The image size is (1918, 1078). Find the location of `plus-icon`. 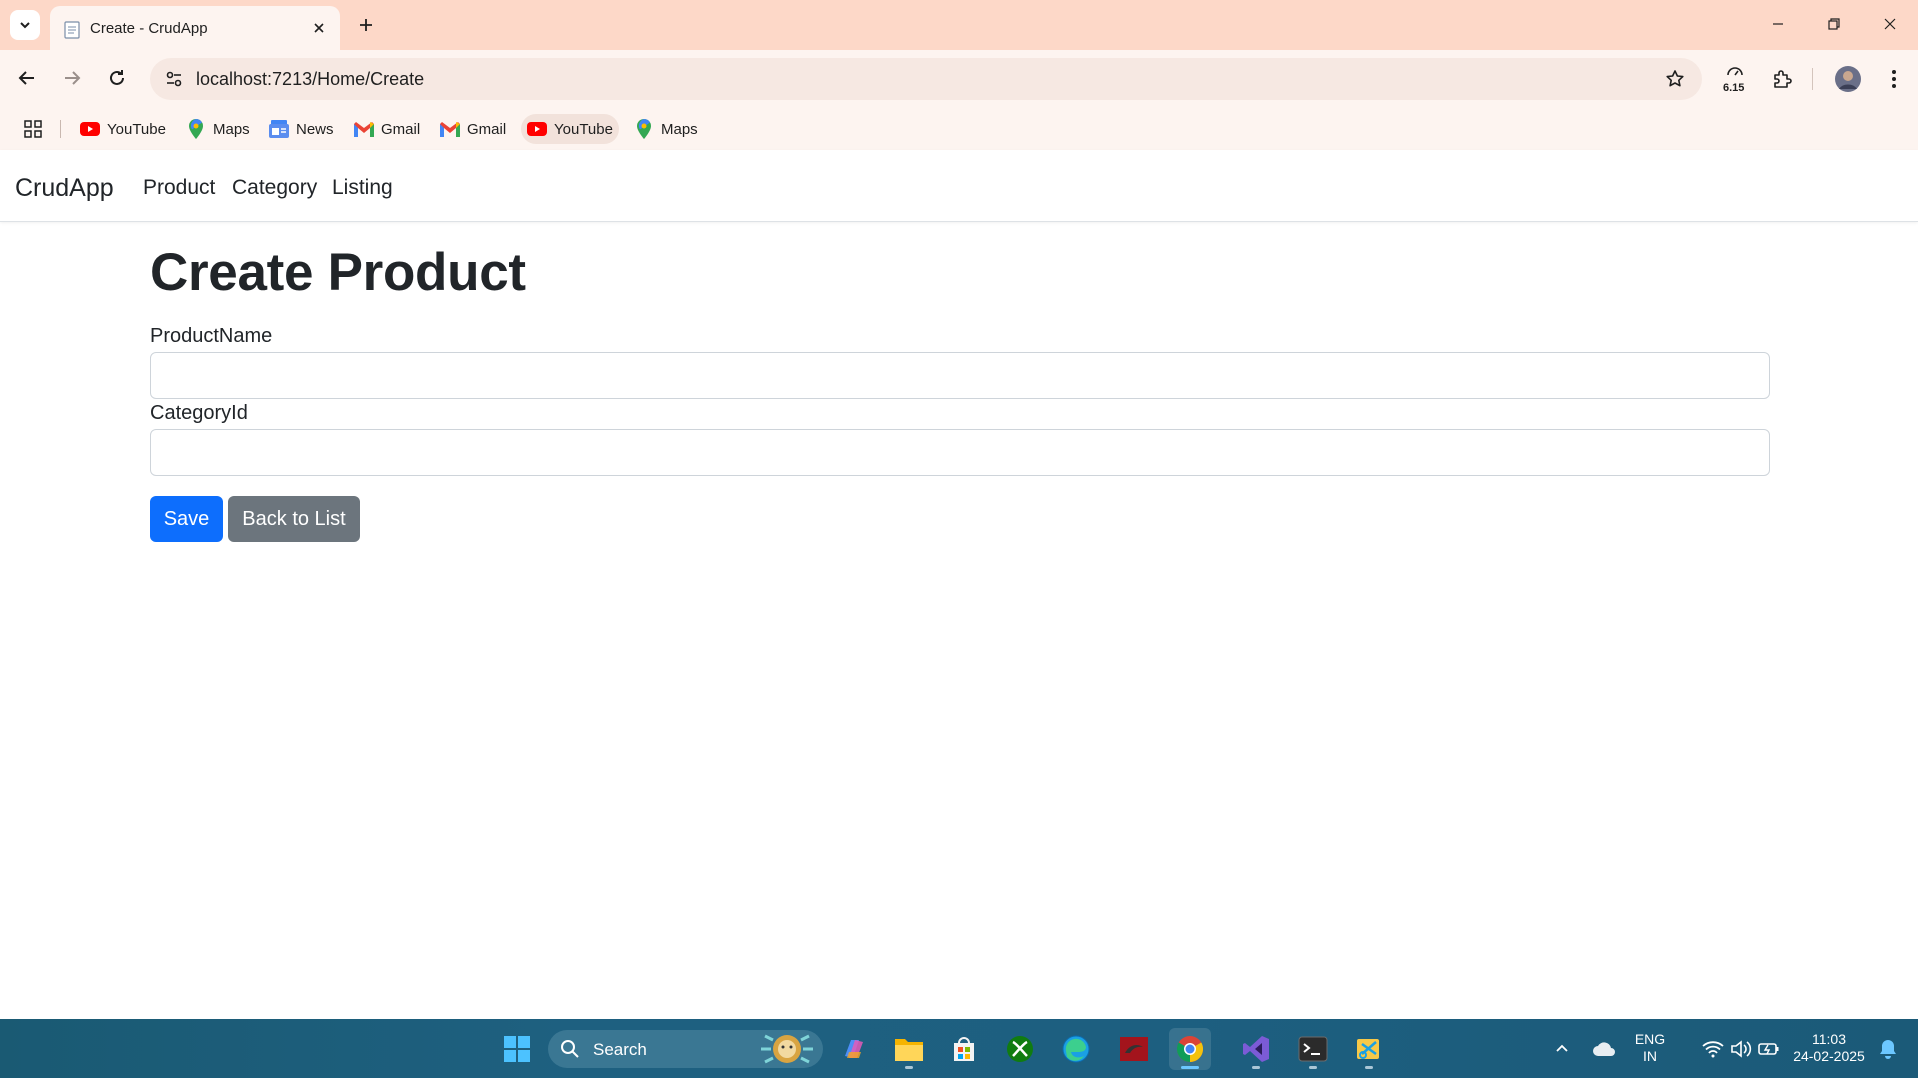

plus-icon is located at coordinates (366, 25).